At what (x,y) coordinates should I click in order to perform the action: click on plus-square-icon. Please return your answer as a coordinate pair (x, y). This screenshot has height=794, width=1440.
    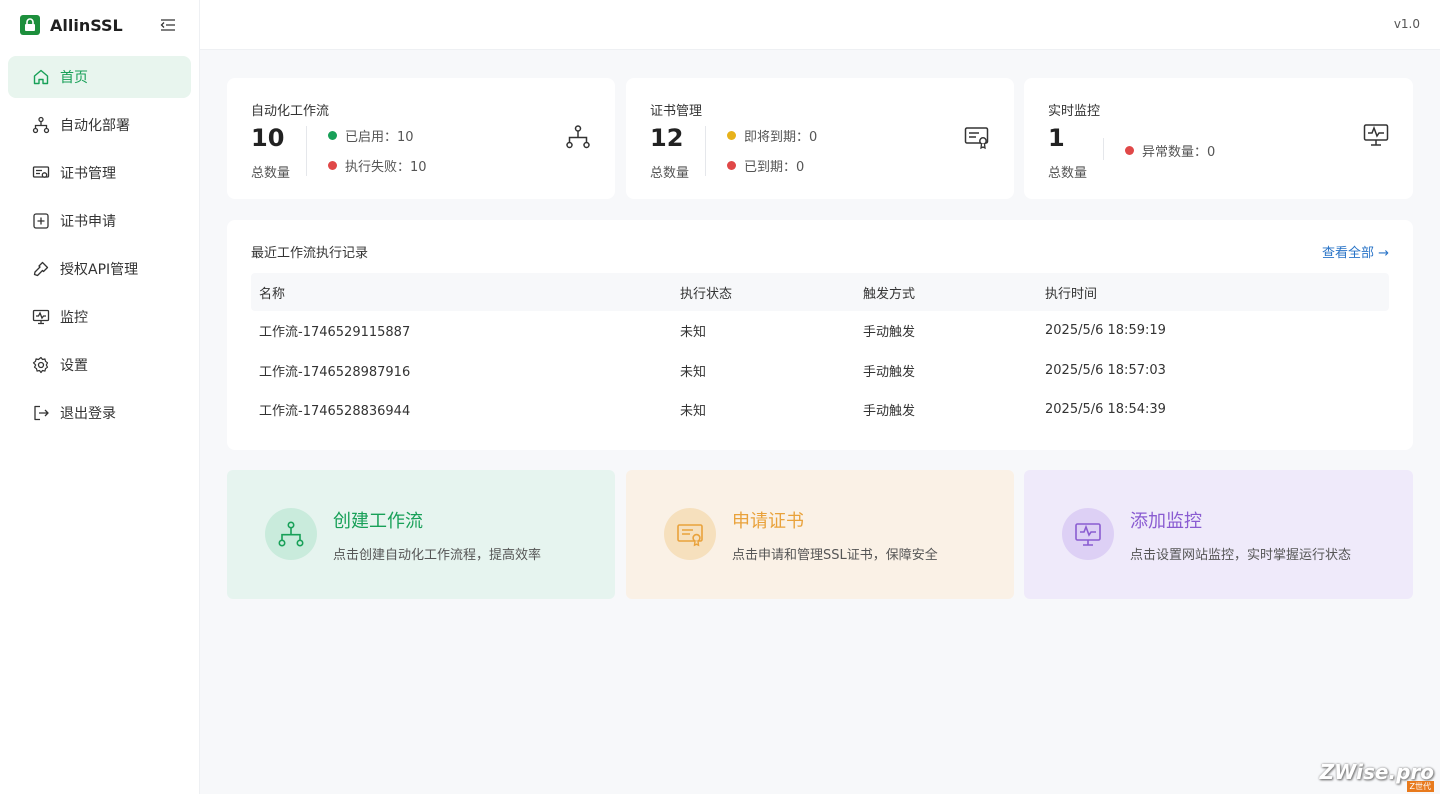
    Looking at the image, I should click on (41, 221).